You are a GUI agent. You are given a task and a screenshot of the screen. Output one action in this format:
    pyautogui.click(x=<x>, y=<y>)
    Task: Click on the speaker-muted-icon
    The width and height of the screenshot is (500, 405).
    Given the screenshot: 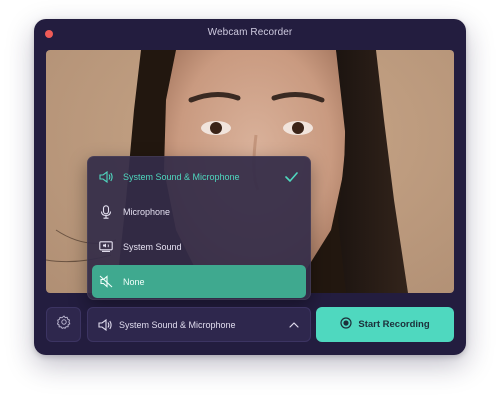 What is the action you would take?
    pyautogui.click(x=106, y=282)
    